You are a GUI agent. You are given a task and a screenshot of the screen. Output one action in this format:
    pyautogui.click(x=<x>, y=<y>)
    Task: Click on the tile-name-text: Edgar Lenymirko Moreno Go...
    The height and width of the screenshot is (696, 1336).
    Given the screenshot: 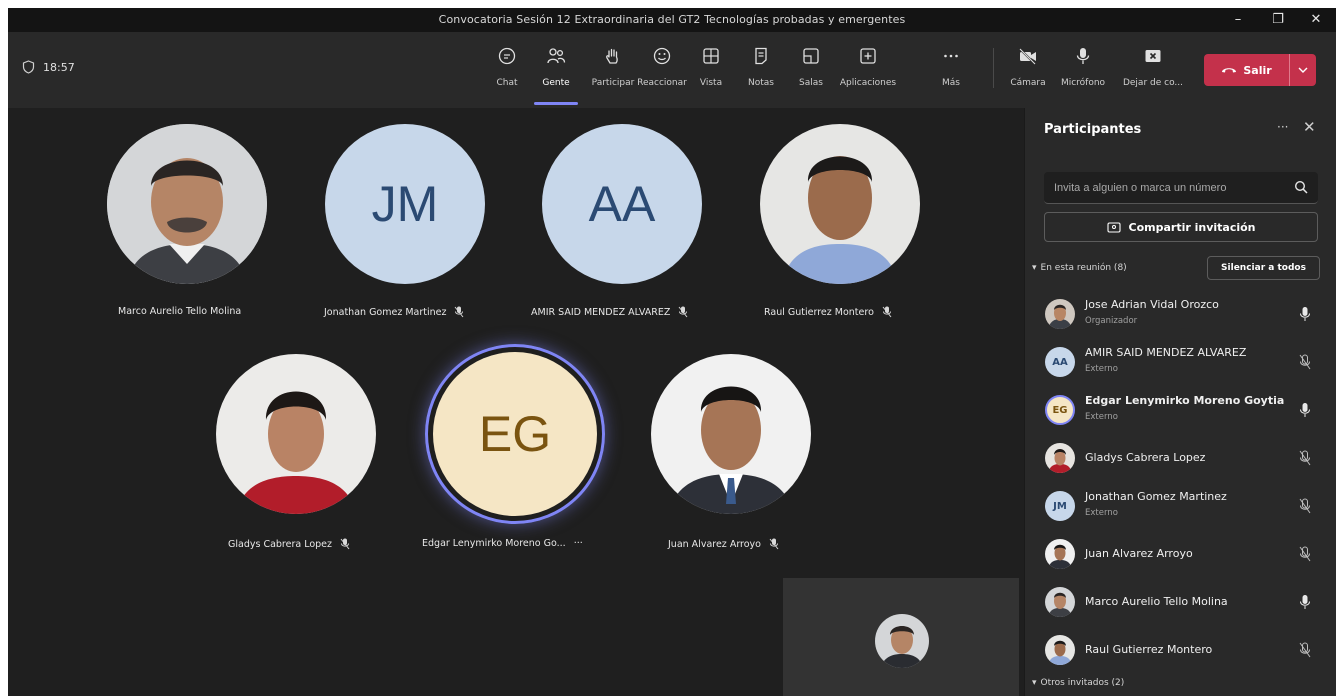 What is the action you would take?
    pyautogui.click(x=494, y=543)
    